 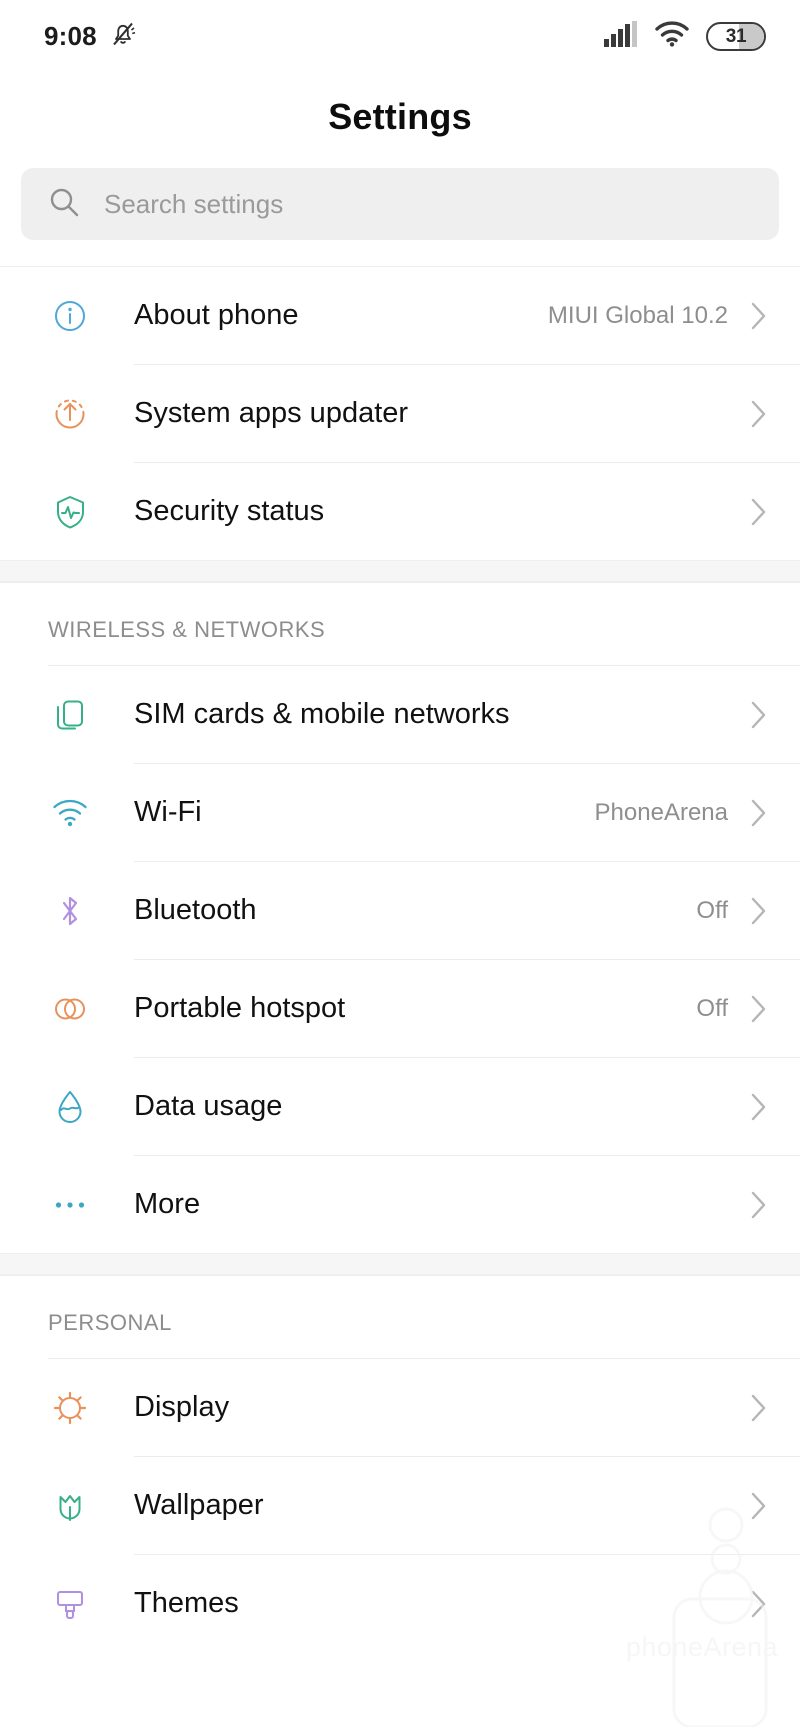 I want to click on data-usage-droplet-icon, so click(x=70, y=1107).